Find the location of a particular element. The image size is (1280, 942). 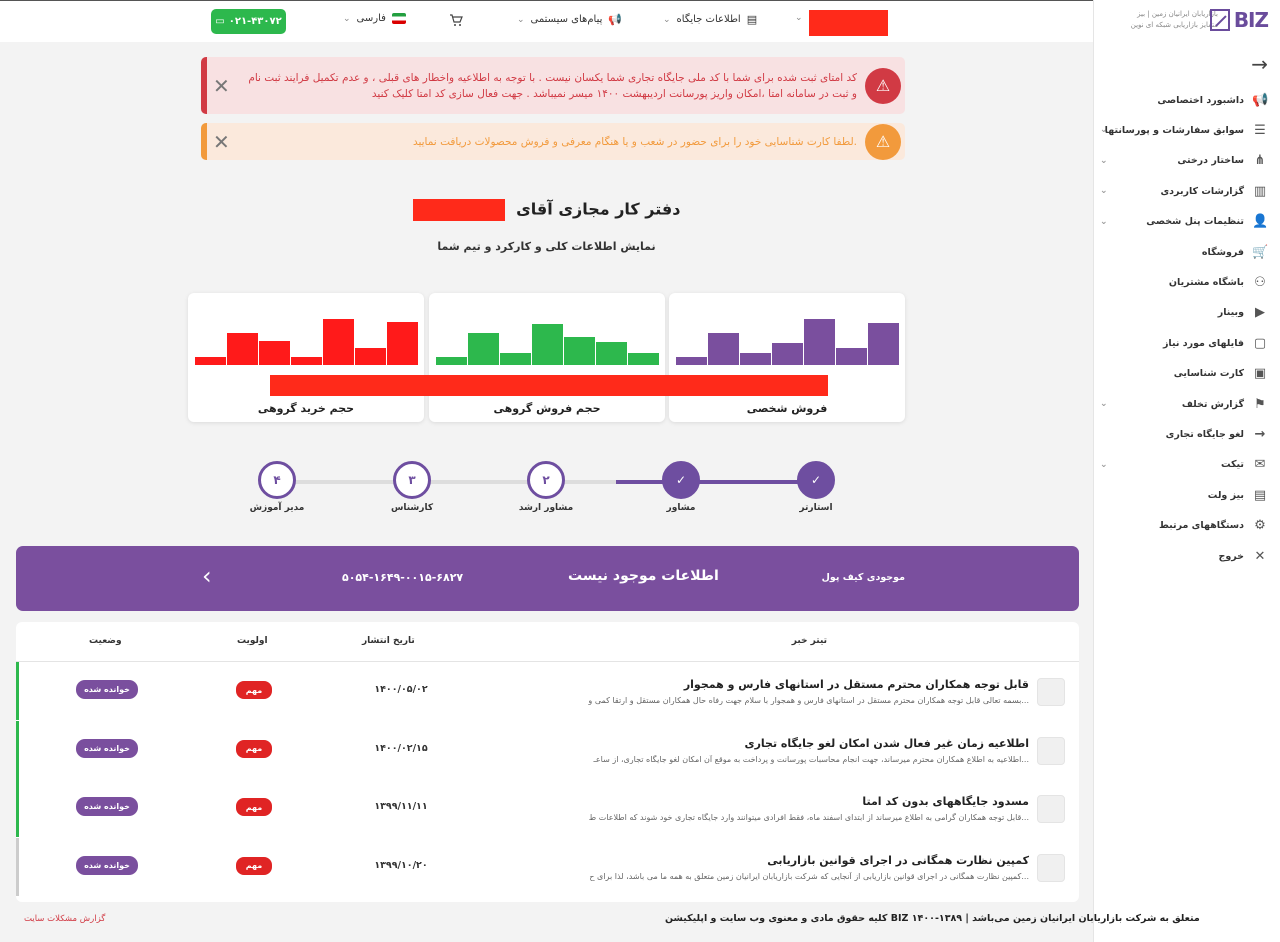

news-title: مسدود جایگاههای بدون کد امتا is located at coordinates (945, 801).